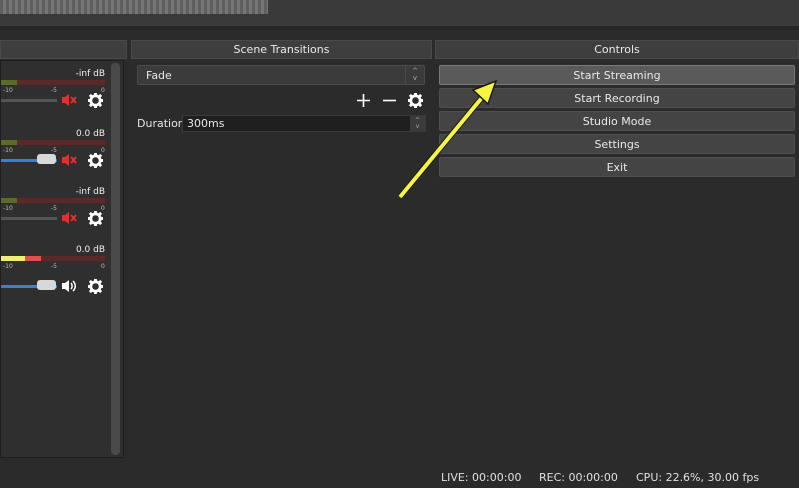 The image size is (799, 488). Describe the element at coordinates (414, 75) in the screenshot. I see `chevron-updown-icon: ^ v` at that location.